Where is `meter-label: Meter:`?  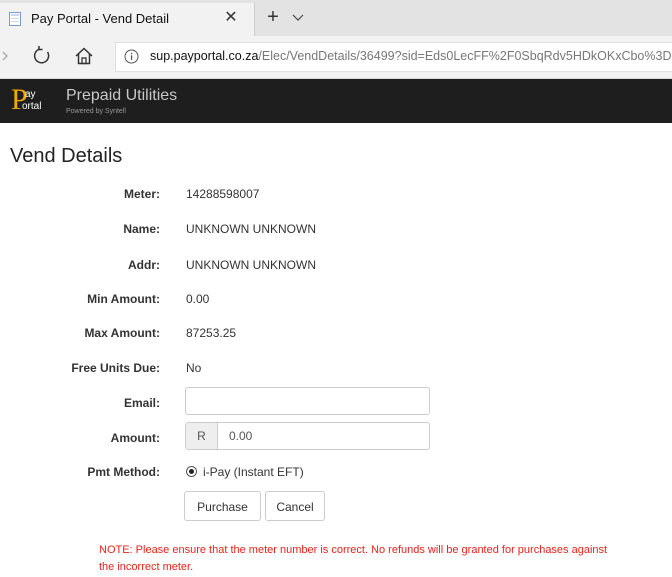 meter-label: Meter: is located at coordinates (141, 194).